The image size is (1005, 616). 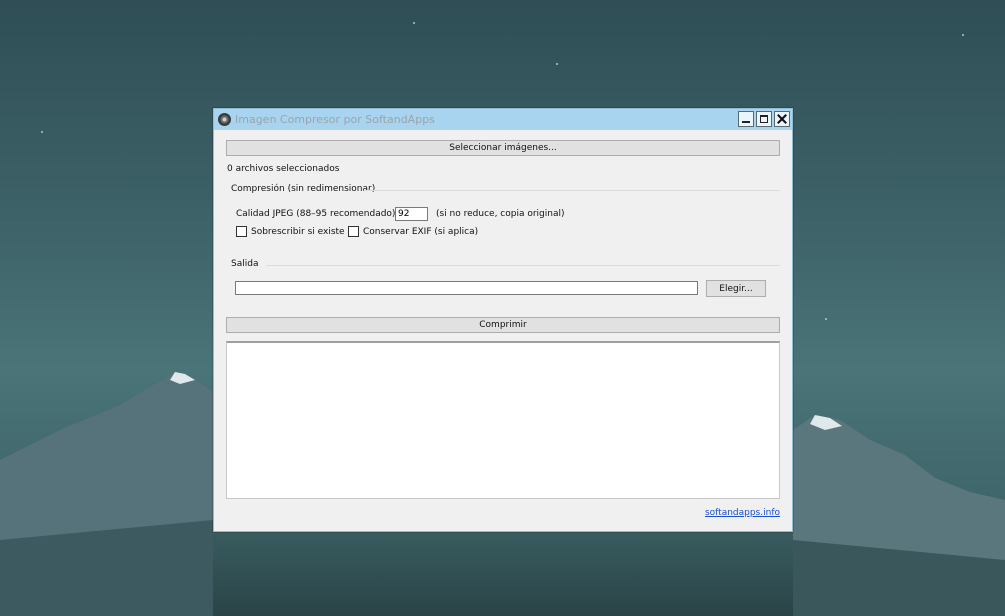 What do you see at coordinates (335, 119) in the screenshot?
I see `window-title: Imagen Compresor por SoftandApps` at bounding box center [335, 119].